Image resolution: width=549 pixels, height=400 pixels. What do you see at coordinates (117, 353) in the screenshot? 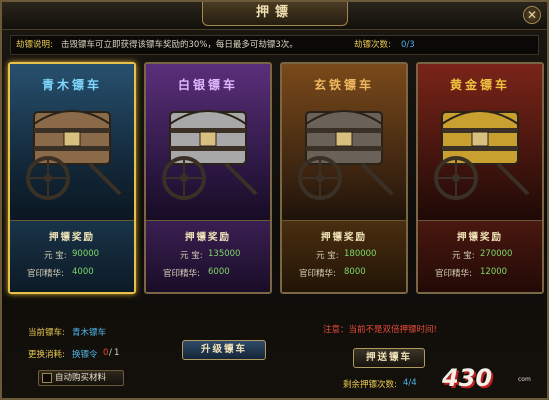
I see `swap-need-count: 1` at bounding box center [117, 353].